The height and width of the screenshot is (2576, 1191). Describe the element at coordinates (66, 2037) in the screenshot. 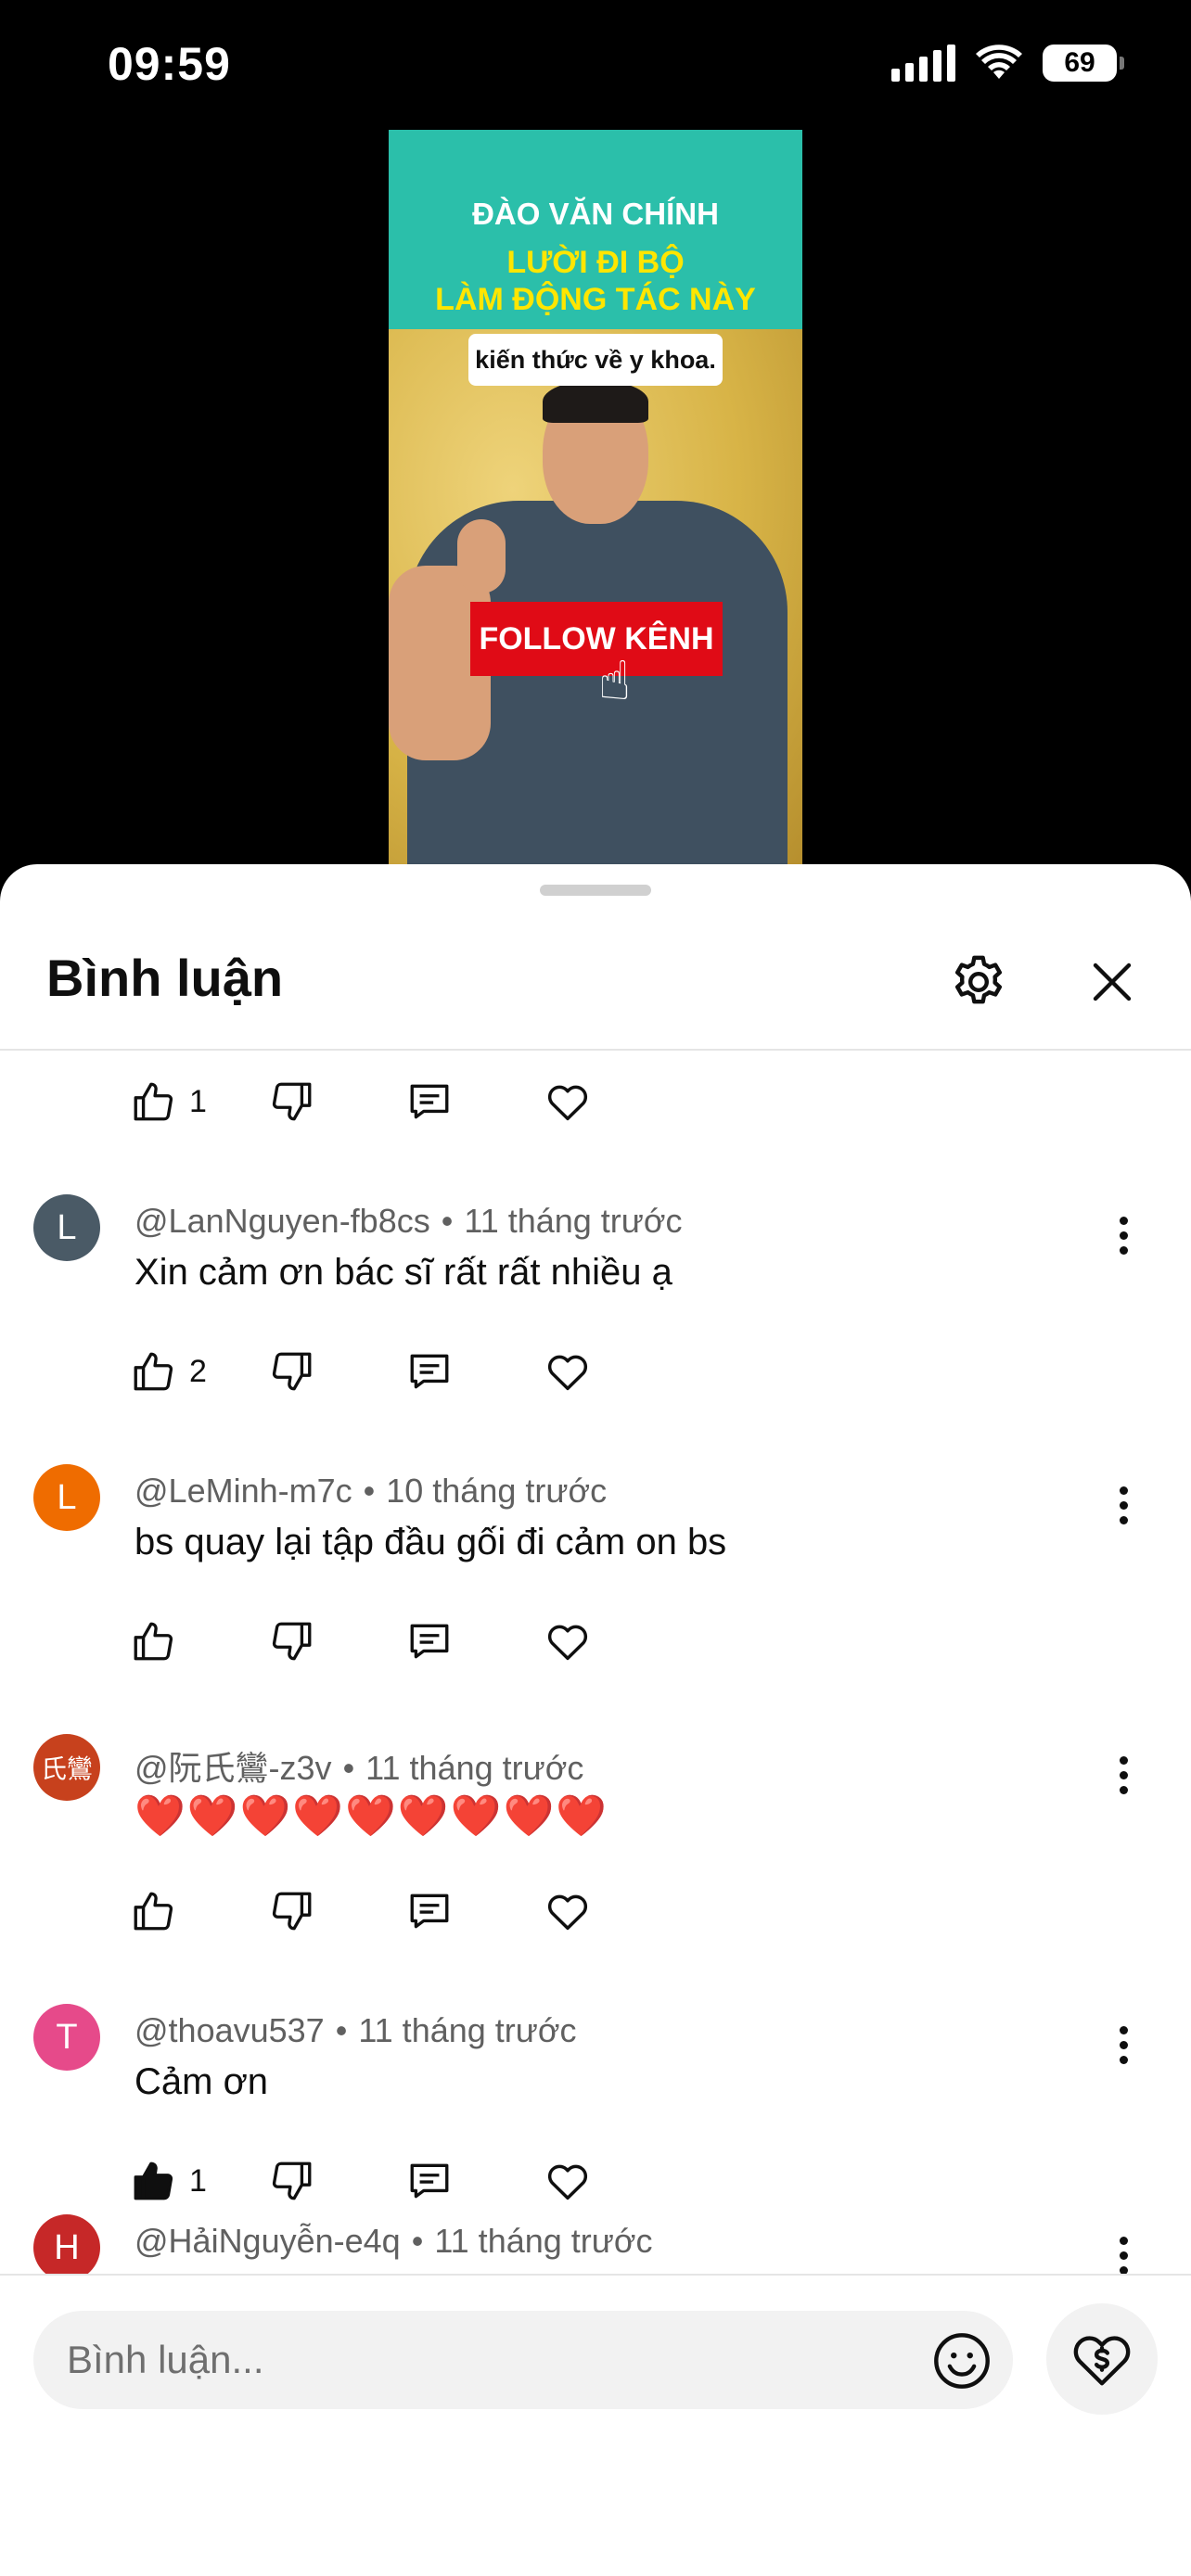

I see `avatar: T` at that location.